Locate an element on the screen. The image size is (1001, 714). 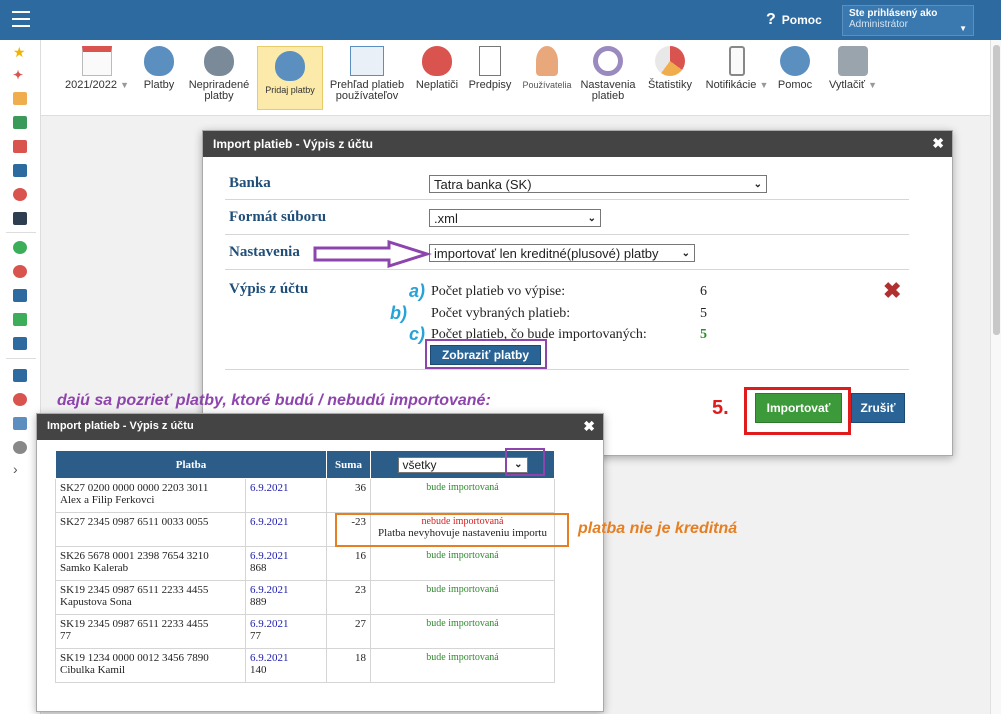
remove-statement-icon: ✖ is located at coordinates (892, 291).